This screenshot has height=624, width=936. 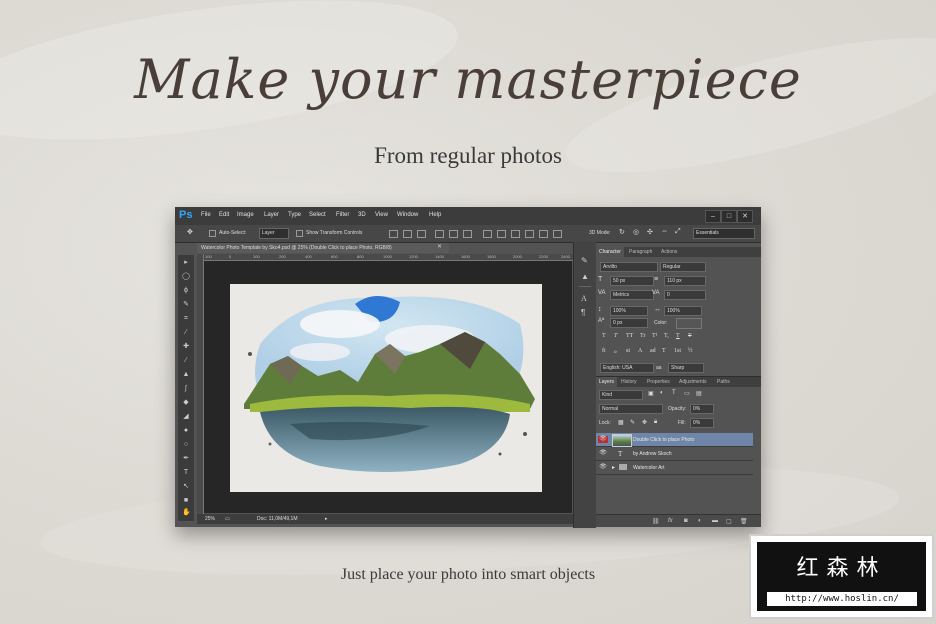 What do you see at coordinates (407, 215) in the screenshot?
I see `menu-window: Window` at bounding box center [407, 215].